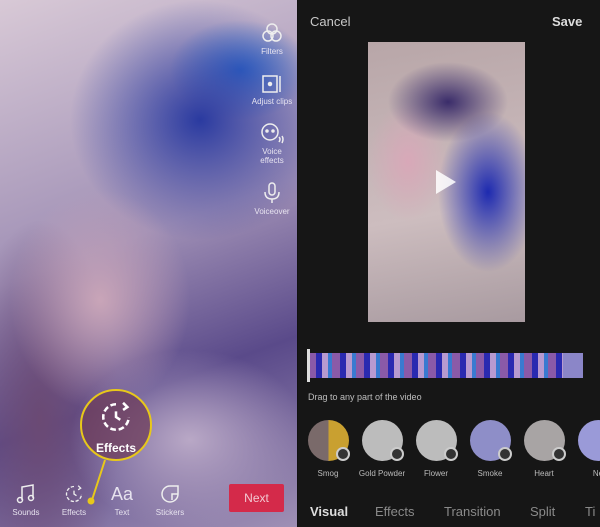  I want to click on effect-flower: Flower, so click(436, 449).